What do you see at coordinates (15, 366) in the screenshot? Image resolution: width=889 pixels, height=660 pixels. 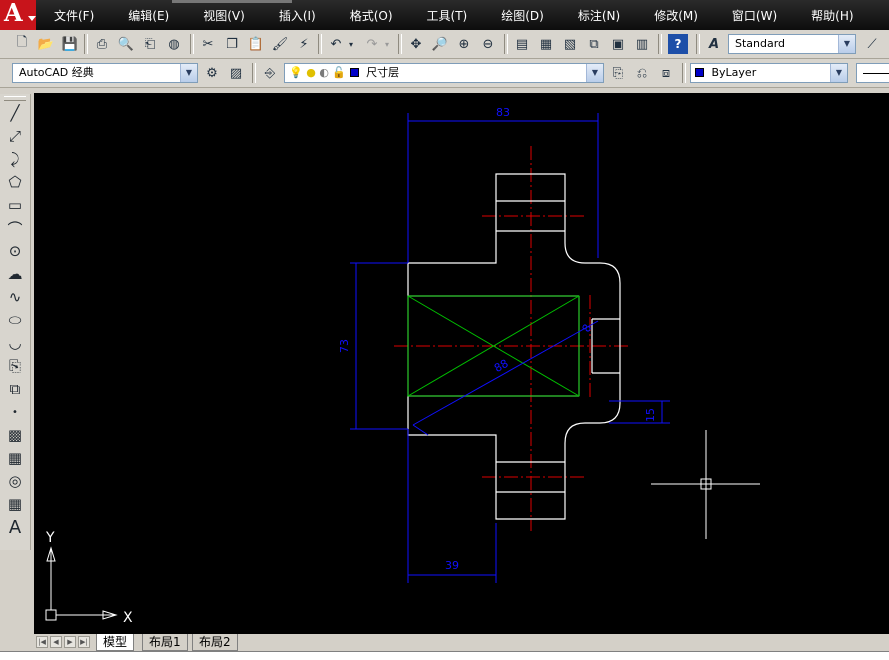 I see `insert-block-icon: ⎘` at bounding box center [15, 366].